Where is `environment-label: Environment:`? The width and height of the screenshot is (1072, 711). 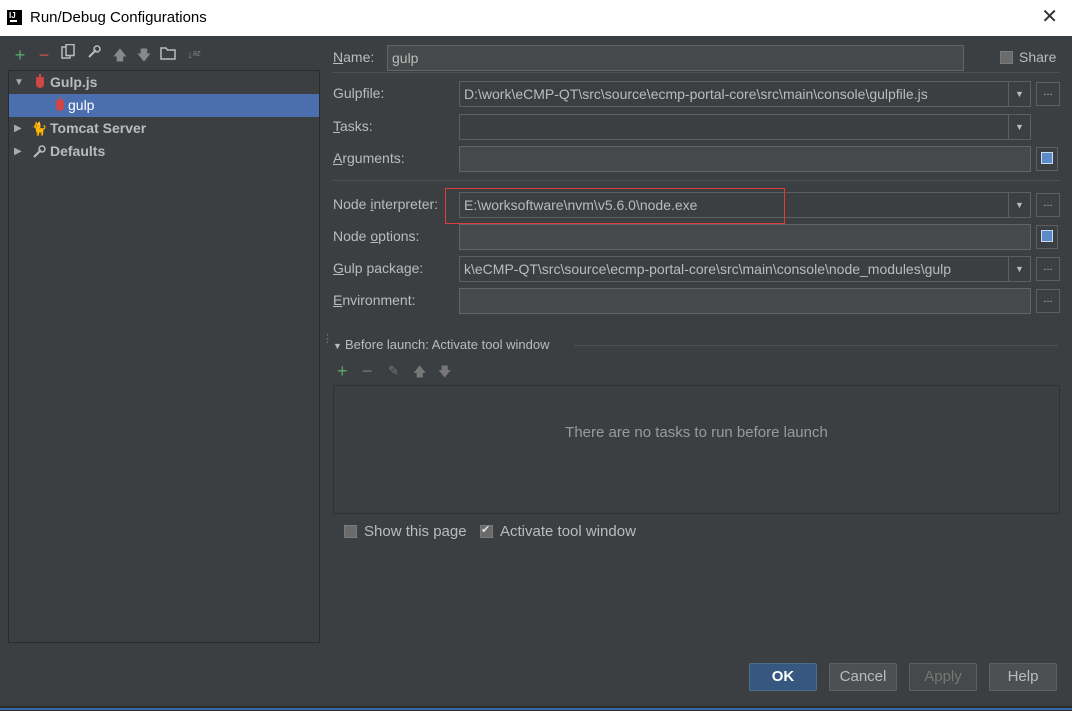 environment-label: Environment: is located at coordinates (374, 300).